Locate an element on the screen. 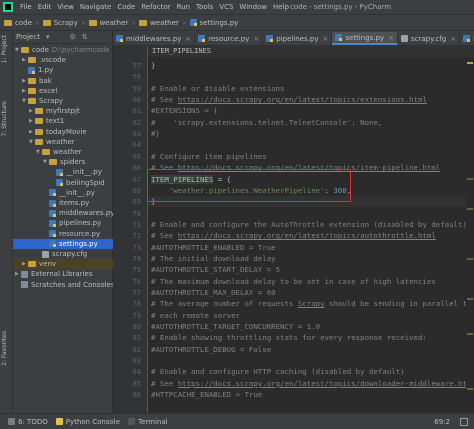 The width and height of the screenshot is (474, 429). code-line: #AUTOTHROTTLE_TARGET_CONCURRENCY = 1.0 is located at coordinates (235, 326).